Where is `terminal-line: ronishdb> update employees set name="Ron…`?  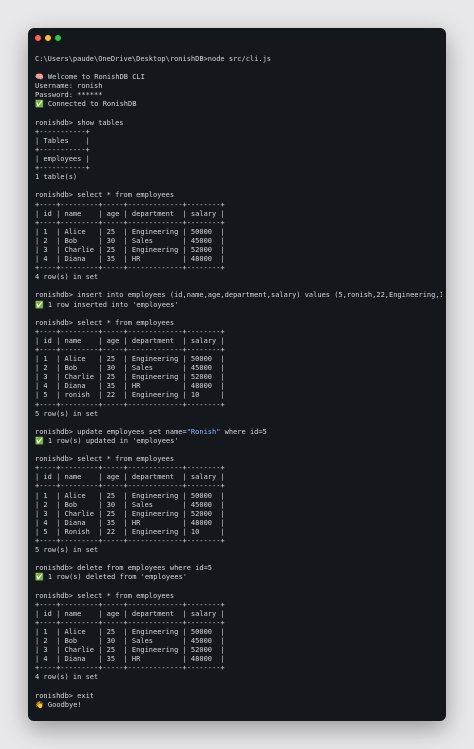
terminal-line: ronishdb> update employees set name="Ron… is located at coordinates (151, 431).